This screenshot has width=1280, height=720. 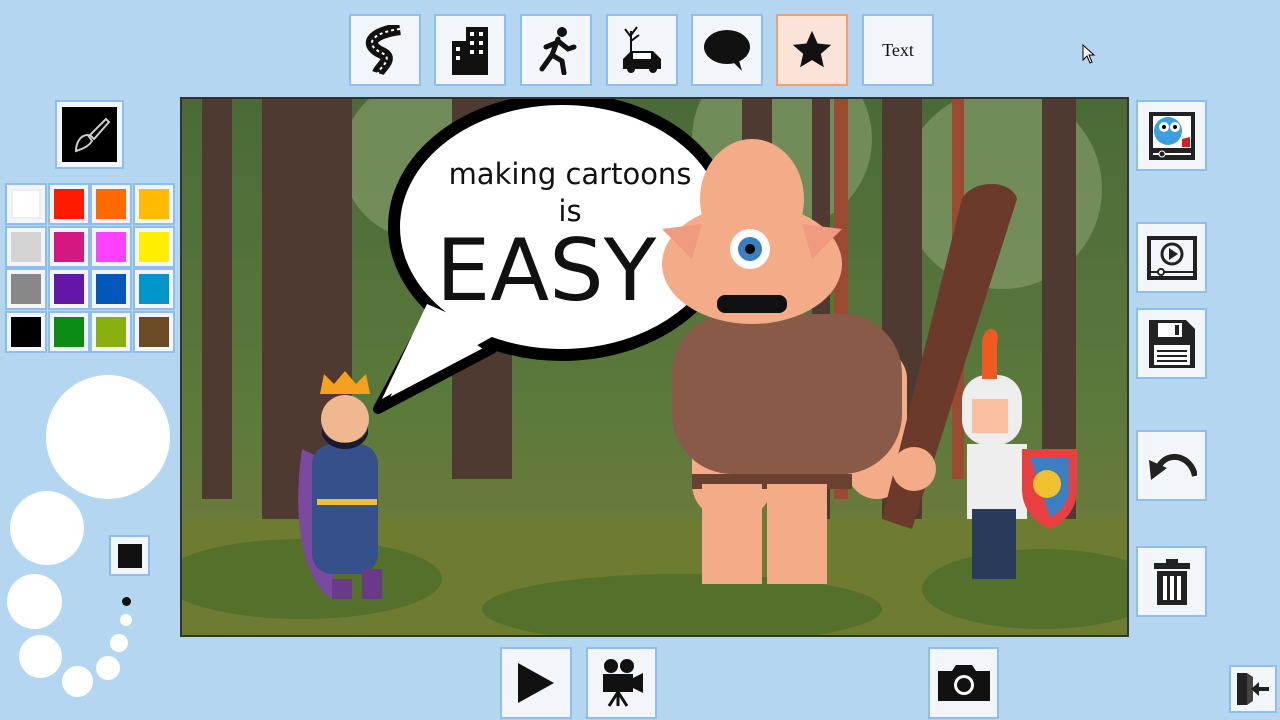 I want to click on bubble-text-line1: making cartoons, so click(x=570, y=174).